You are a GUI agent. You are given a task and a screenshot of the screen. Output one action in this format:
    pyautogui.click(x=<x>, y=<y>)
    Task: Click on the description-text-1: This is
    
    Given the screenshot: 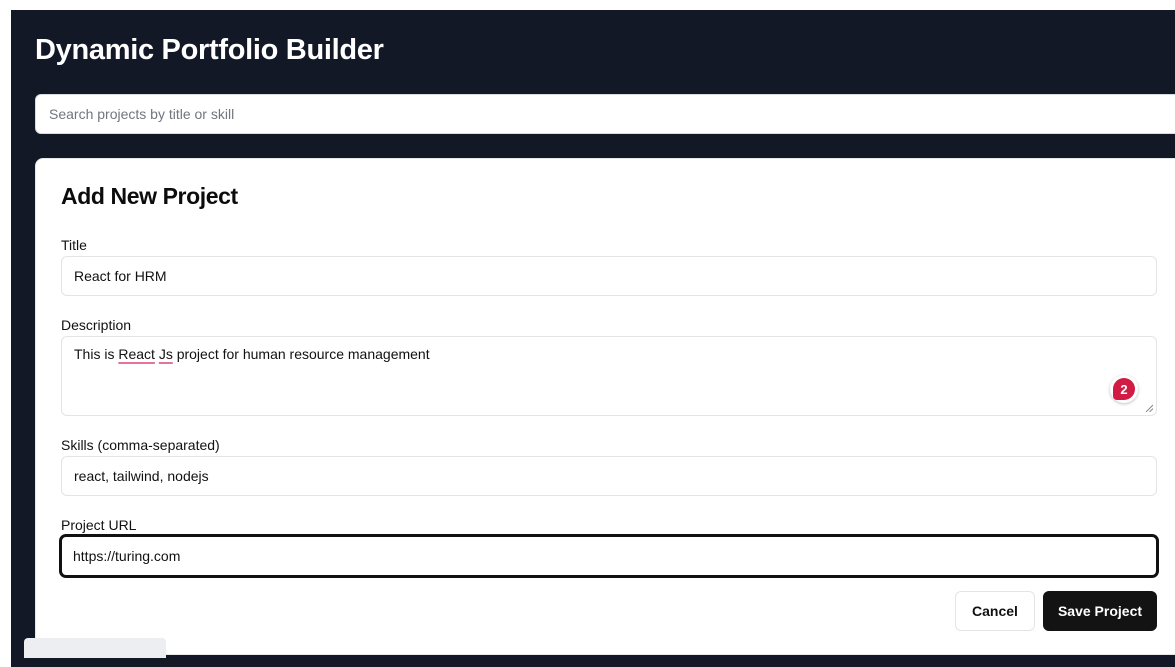 What is the action you would take?
    pyautogui.click(x=96, y=354)
    